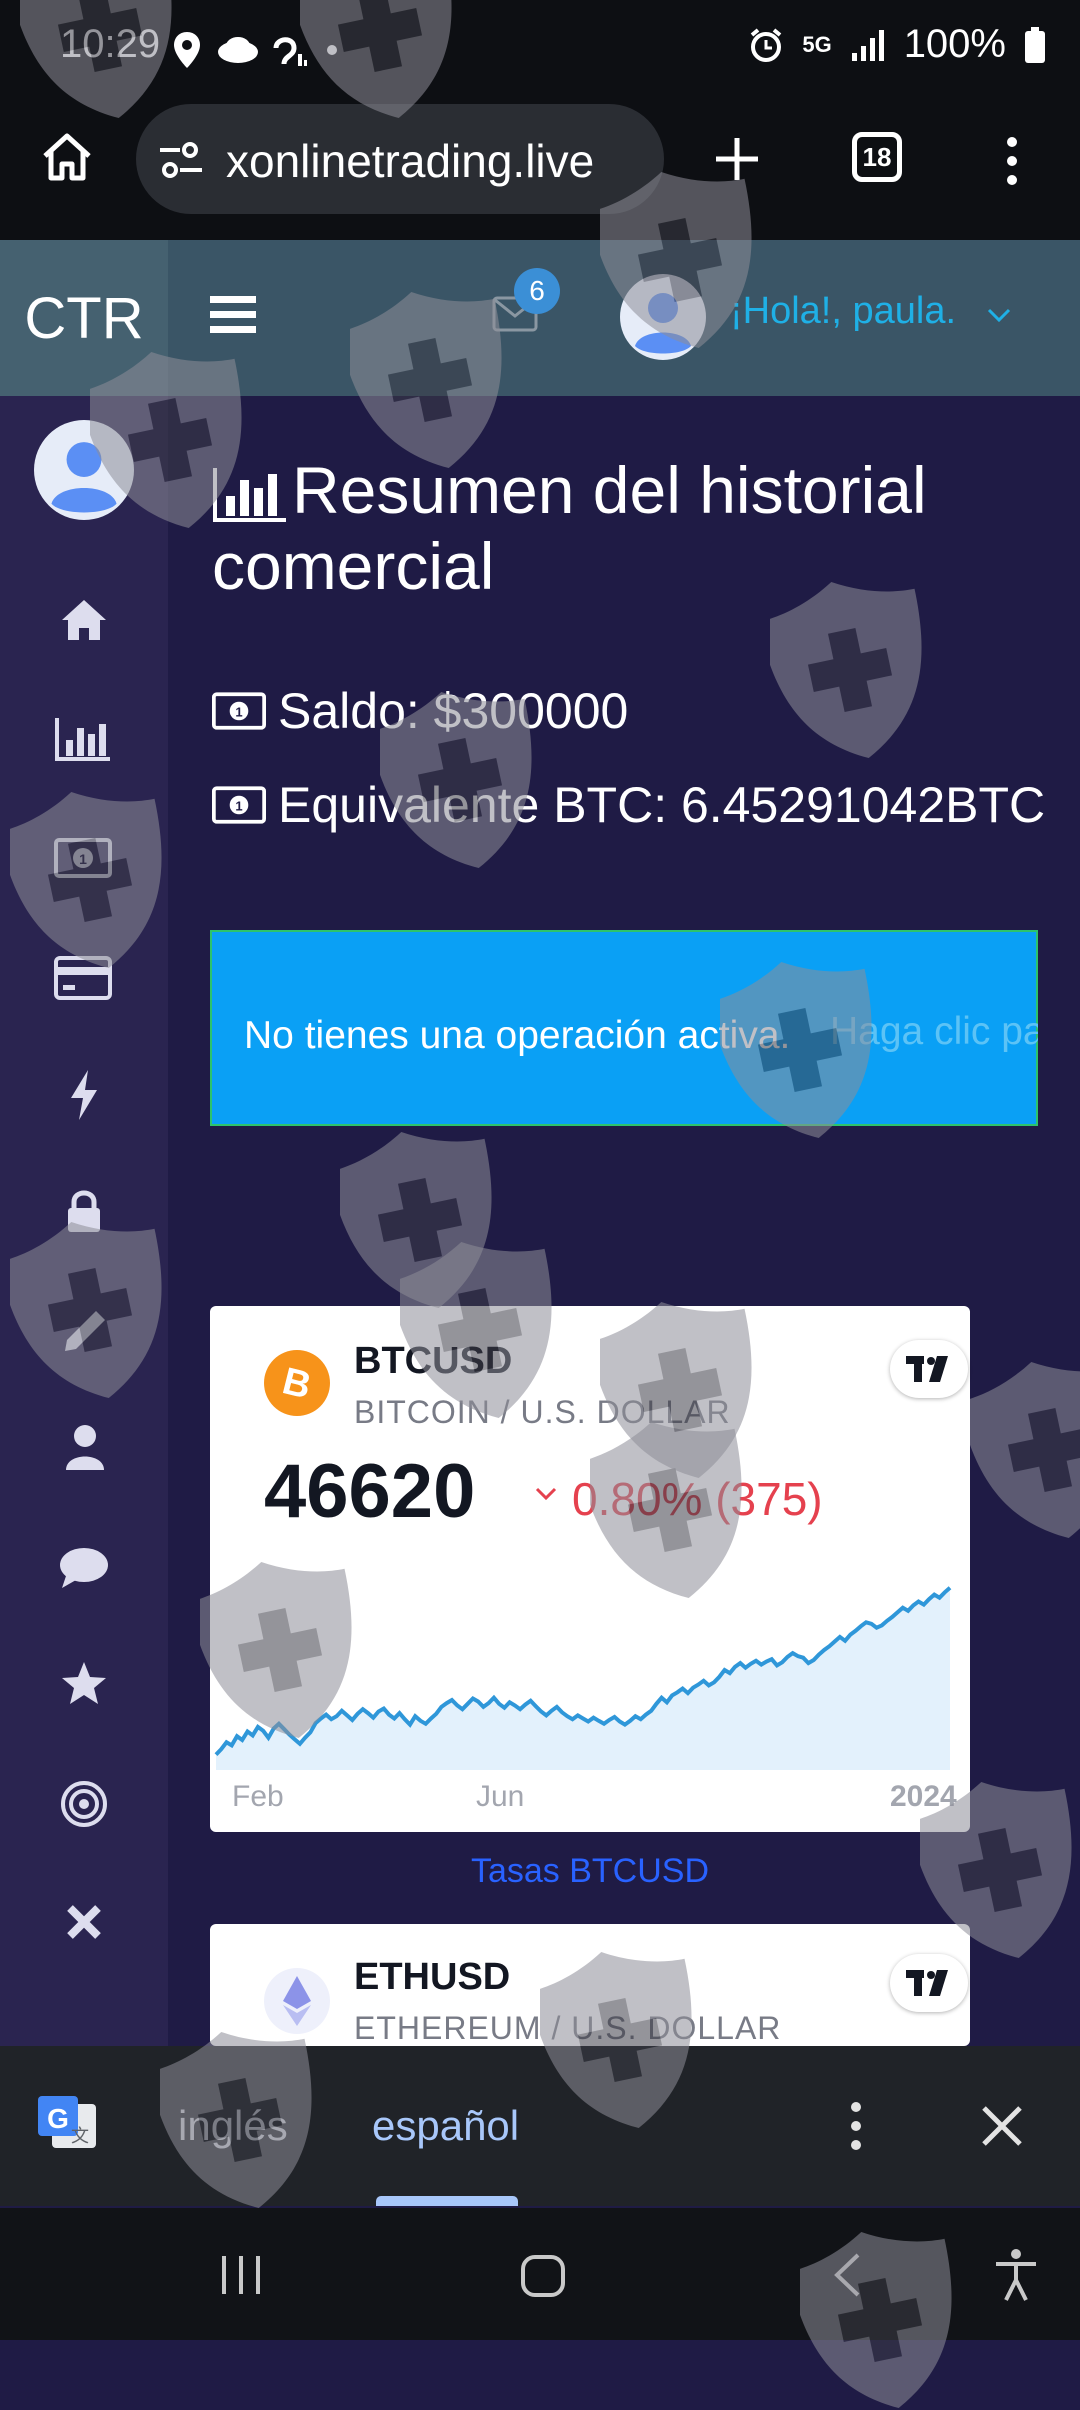 The width and height of the screenshot is (1080, 2410). What do you see at coordinates (569, 528) in the screenshot?
I see `page-title: Resumen del historial comercial` at bounding box center [569, 528].